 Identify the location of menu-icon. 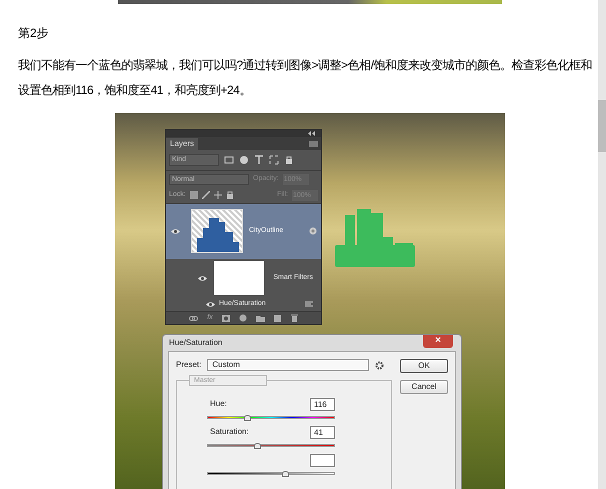
(313, 143).